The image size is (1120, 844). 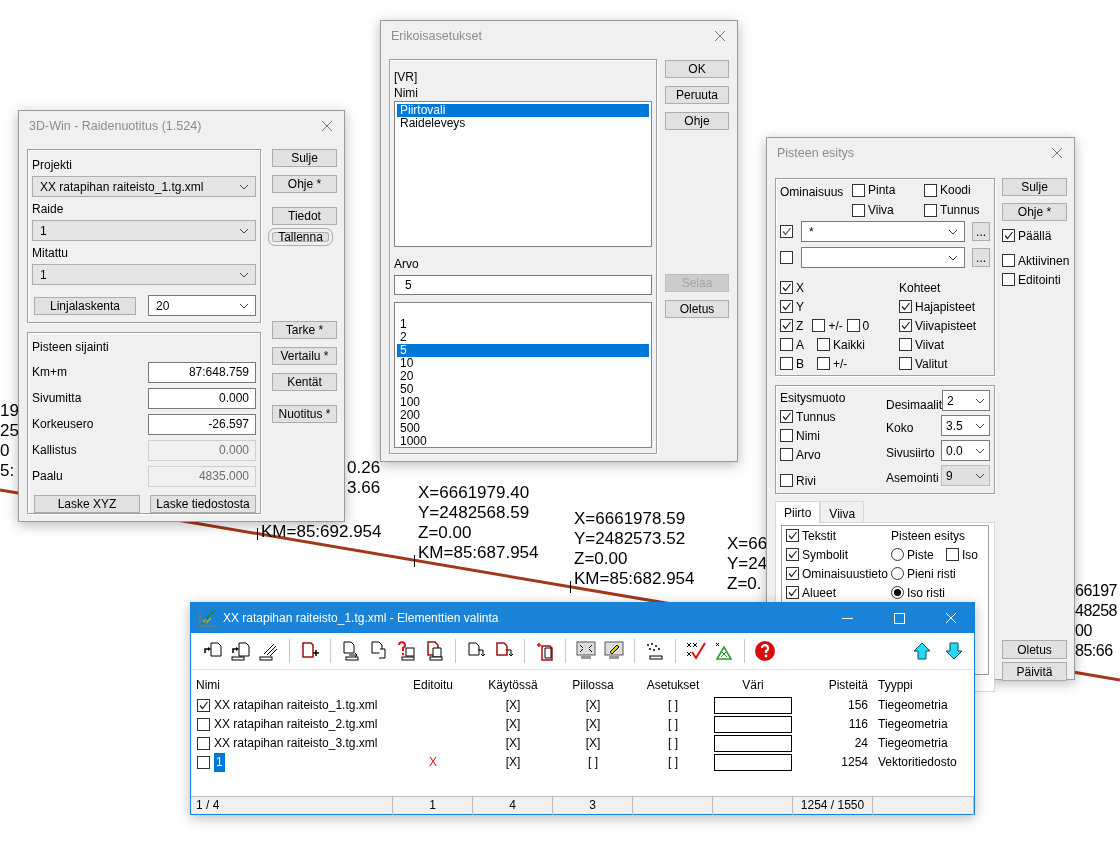 What do you see at coordinates (202, 424) in the screenshot?
I see `input-field: -26.597` at bounding box center [202, 424].